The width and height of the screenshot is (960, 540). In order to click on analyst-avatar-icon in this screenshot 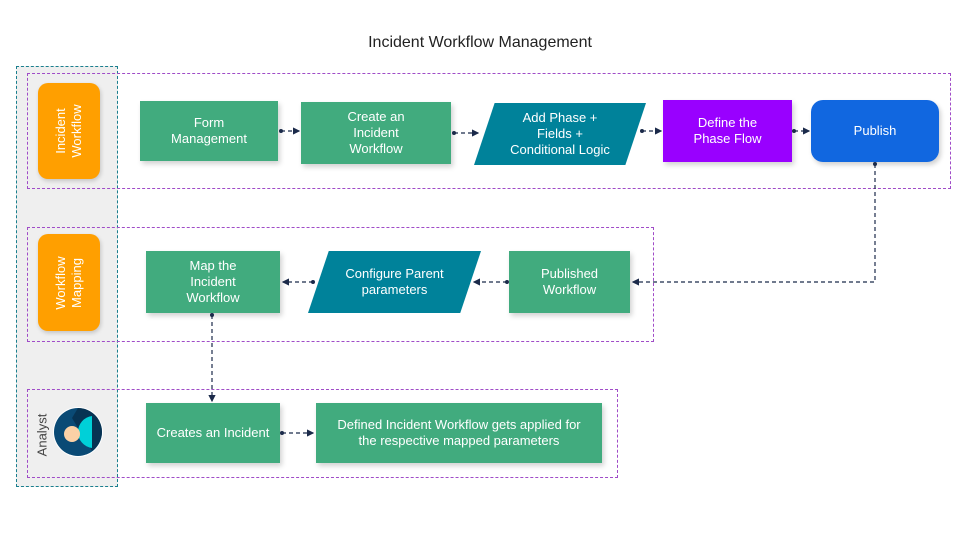, I will do `click(78, 432)`.